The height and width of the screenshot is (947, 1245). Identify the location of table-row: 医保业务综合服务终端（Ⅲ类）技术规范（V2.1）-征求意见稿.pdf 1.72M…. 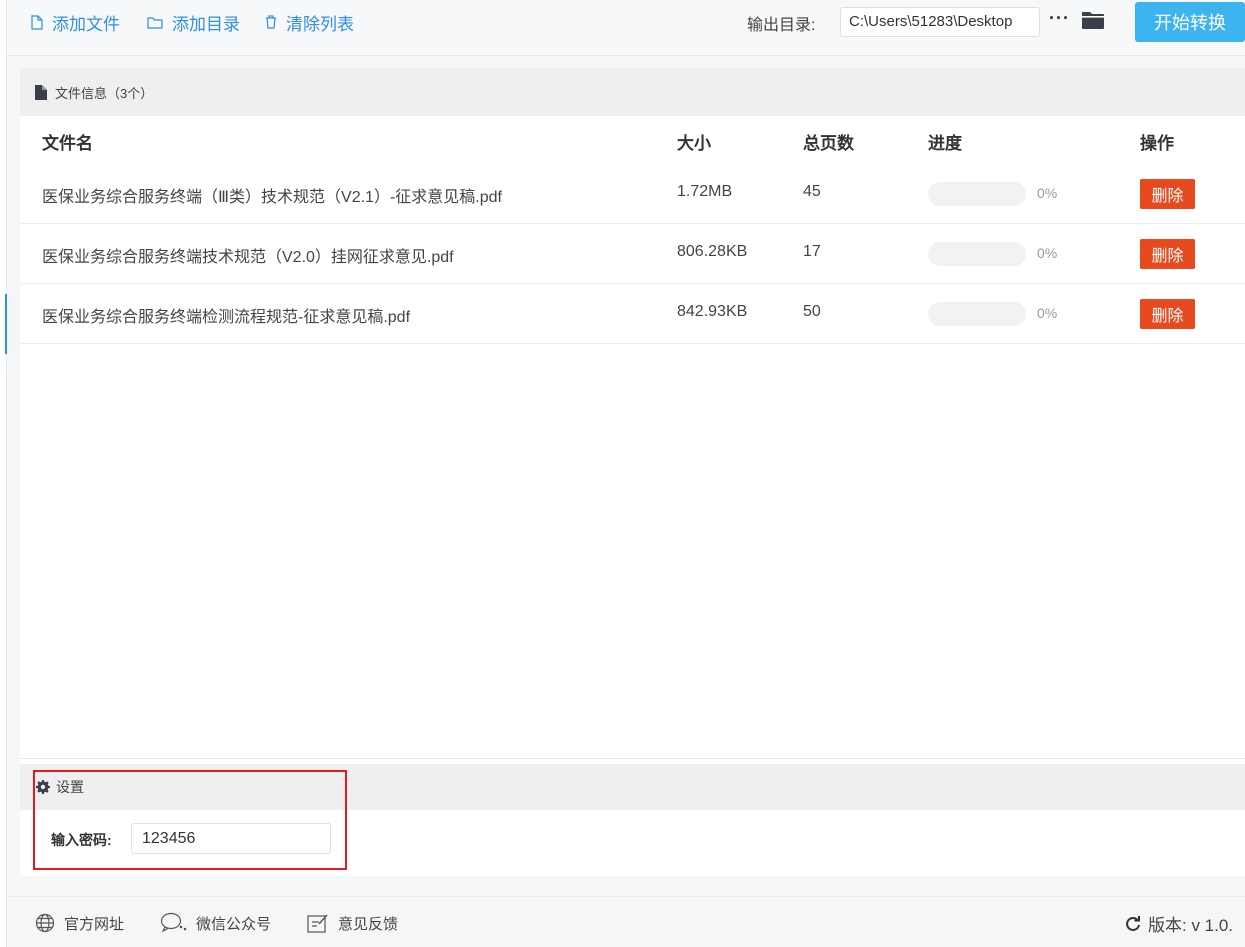
(632, 194).